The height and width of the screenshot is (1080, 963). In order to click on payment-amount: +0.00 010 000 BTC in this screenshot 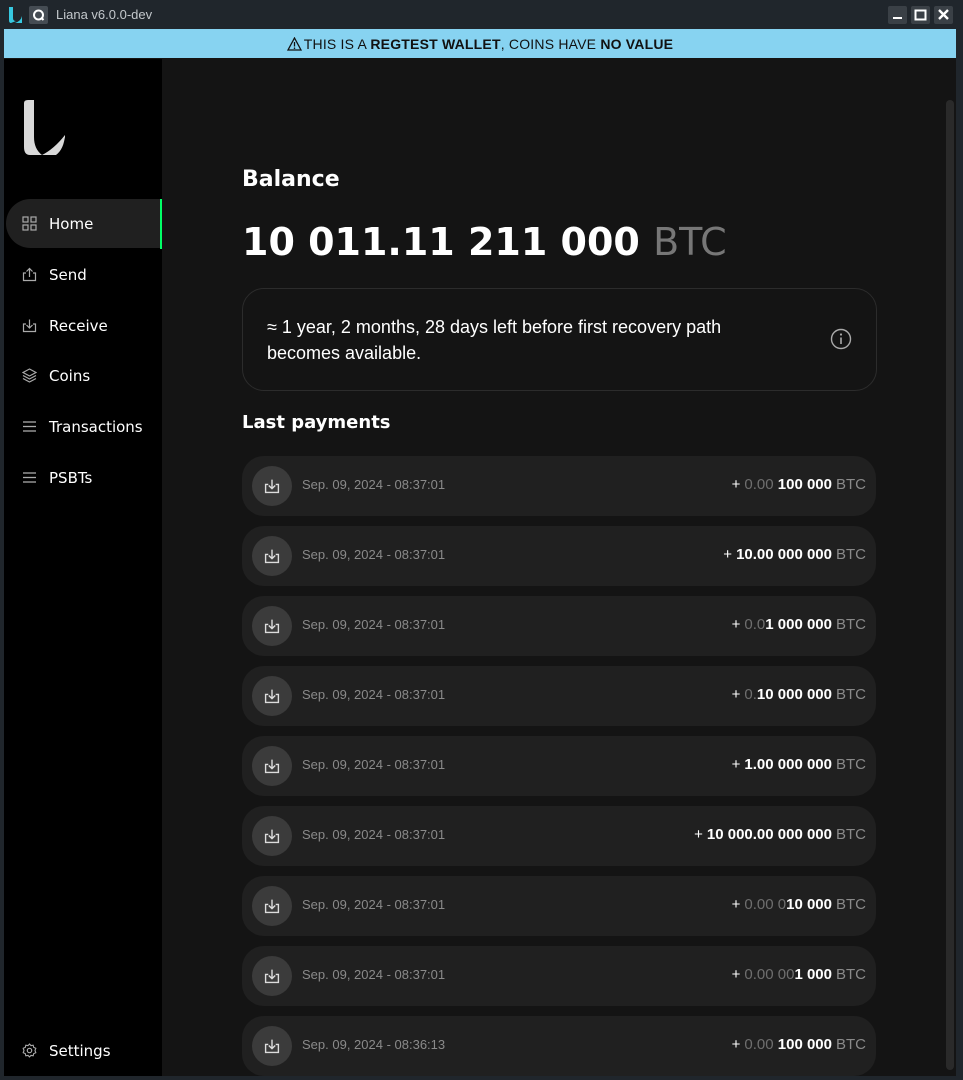, I will do `click(799, 904)`.